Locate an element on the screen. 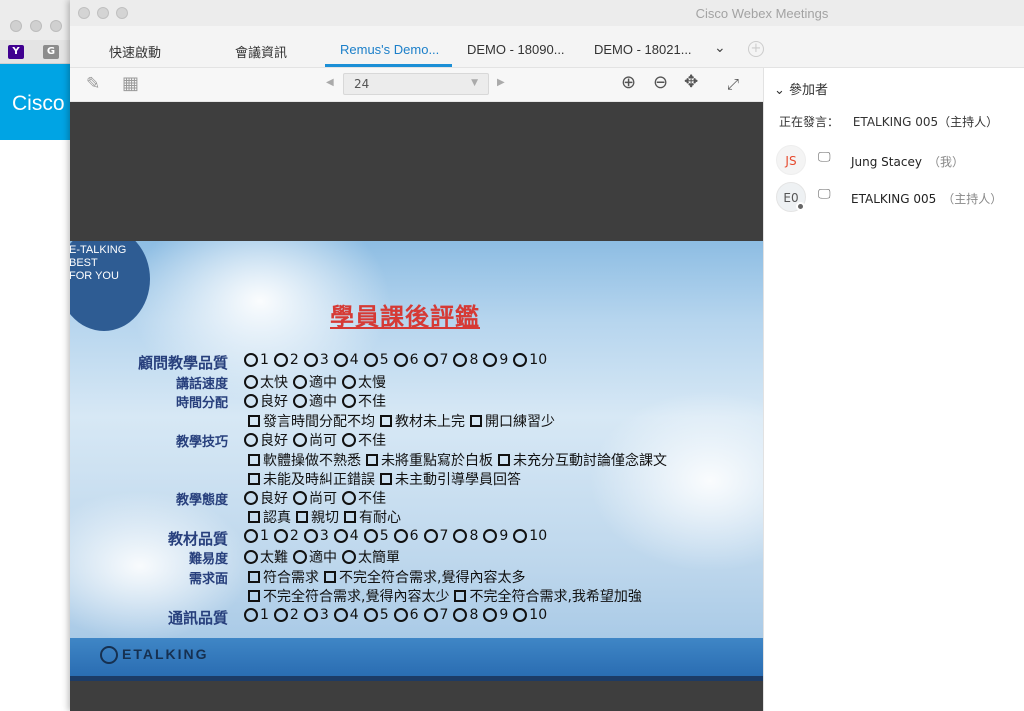 Image resolution: width=1024 pixels, height=711 pixels. page-dropdown-icon: ▼ is located at coordinates (474, 83).